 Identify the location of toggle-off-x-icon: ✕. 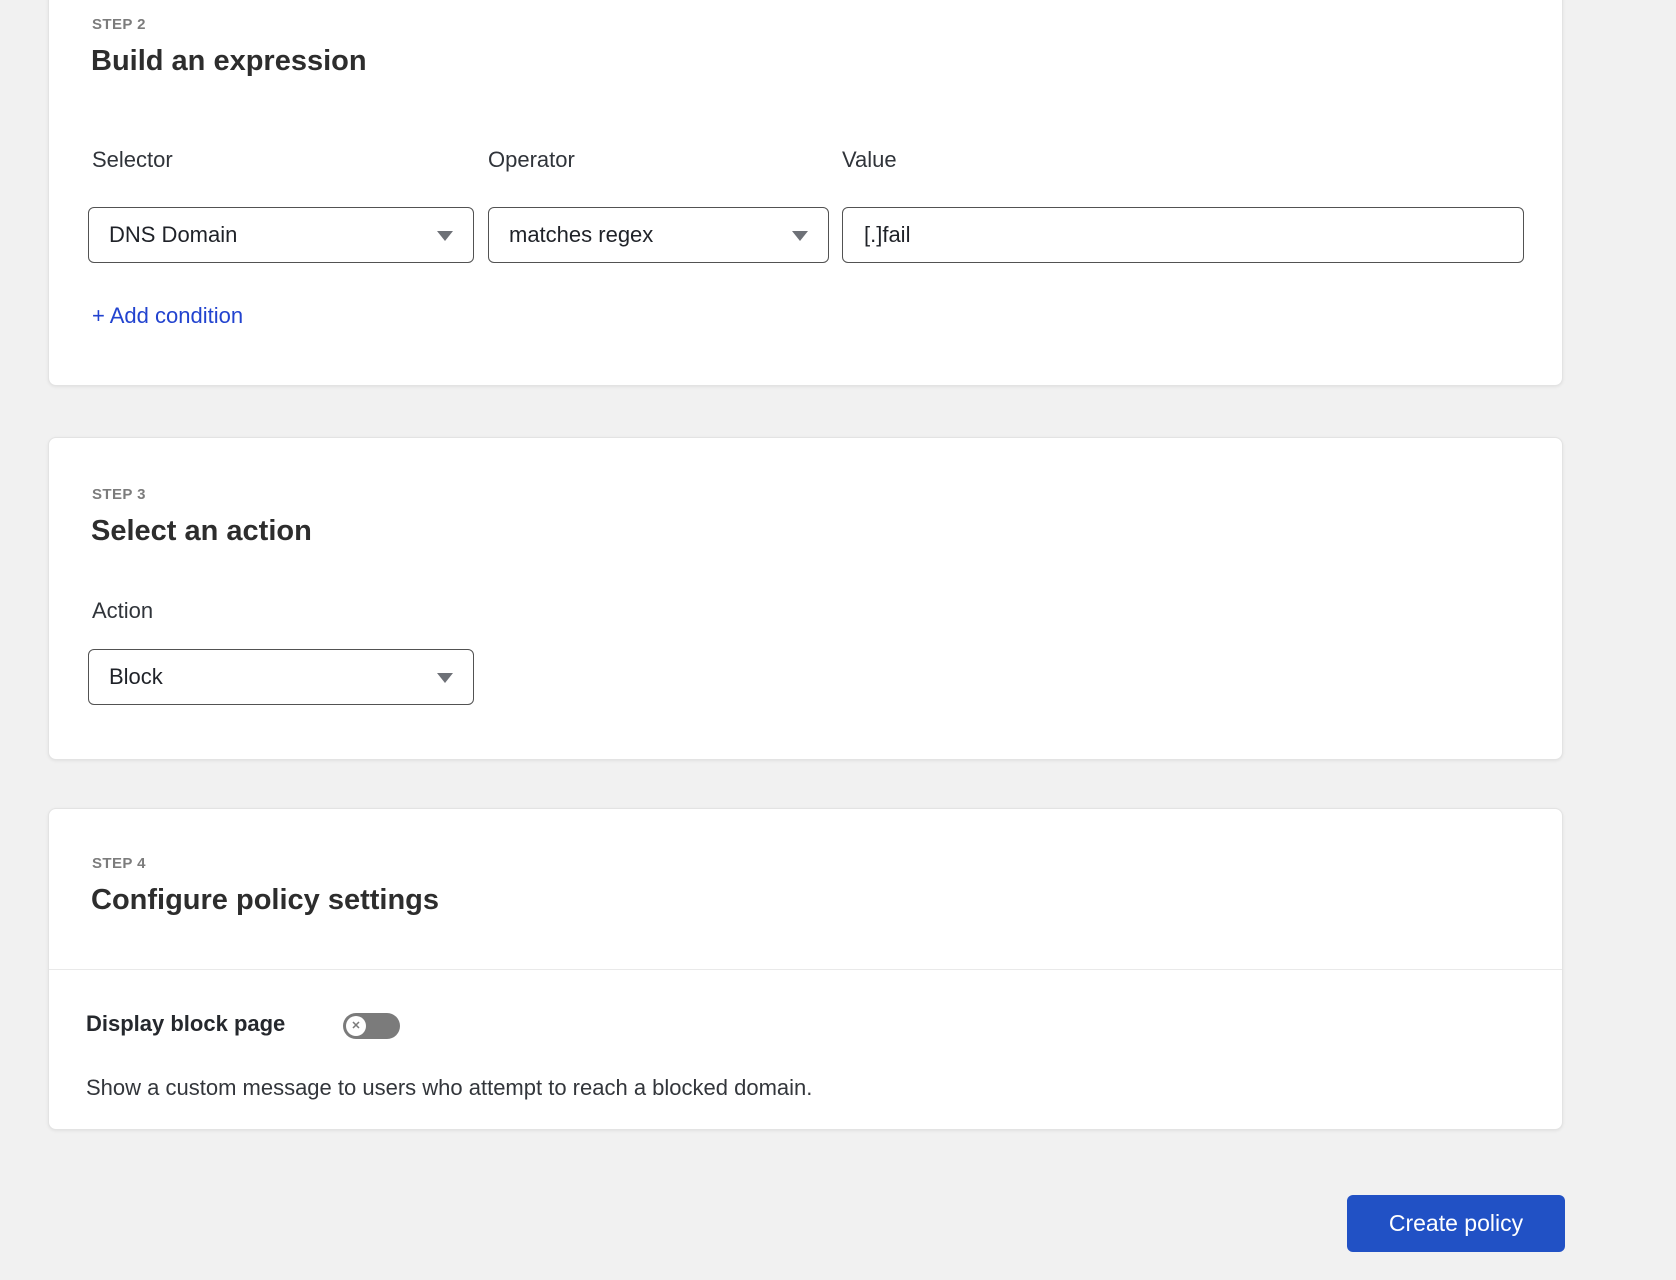
(356, 1026).